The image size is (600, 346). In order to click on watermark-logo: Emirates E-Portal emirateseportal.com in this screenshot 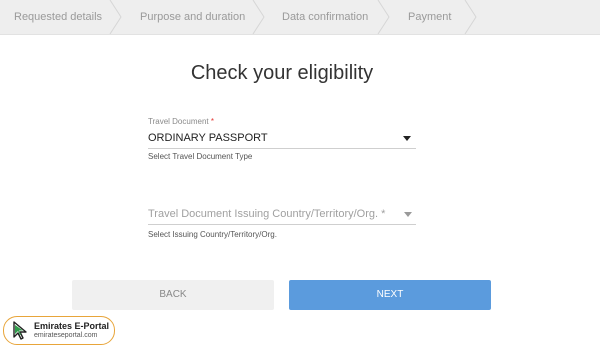, I will do `click(59, 330)`.